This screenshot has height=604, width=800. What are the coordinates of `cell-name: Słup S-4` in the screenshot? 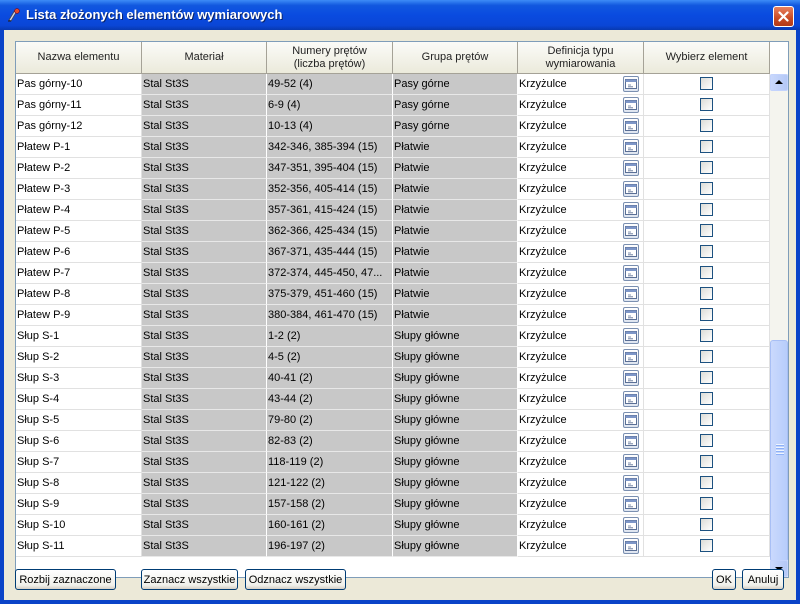 It's located at (79, 399).